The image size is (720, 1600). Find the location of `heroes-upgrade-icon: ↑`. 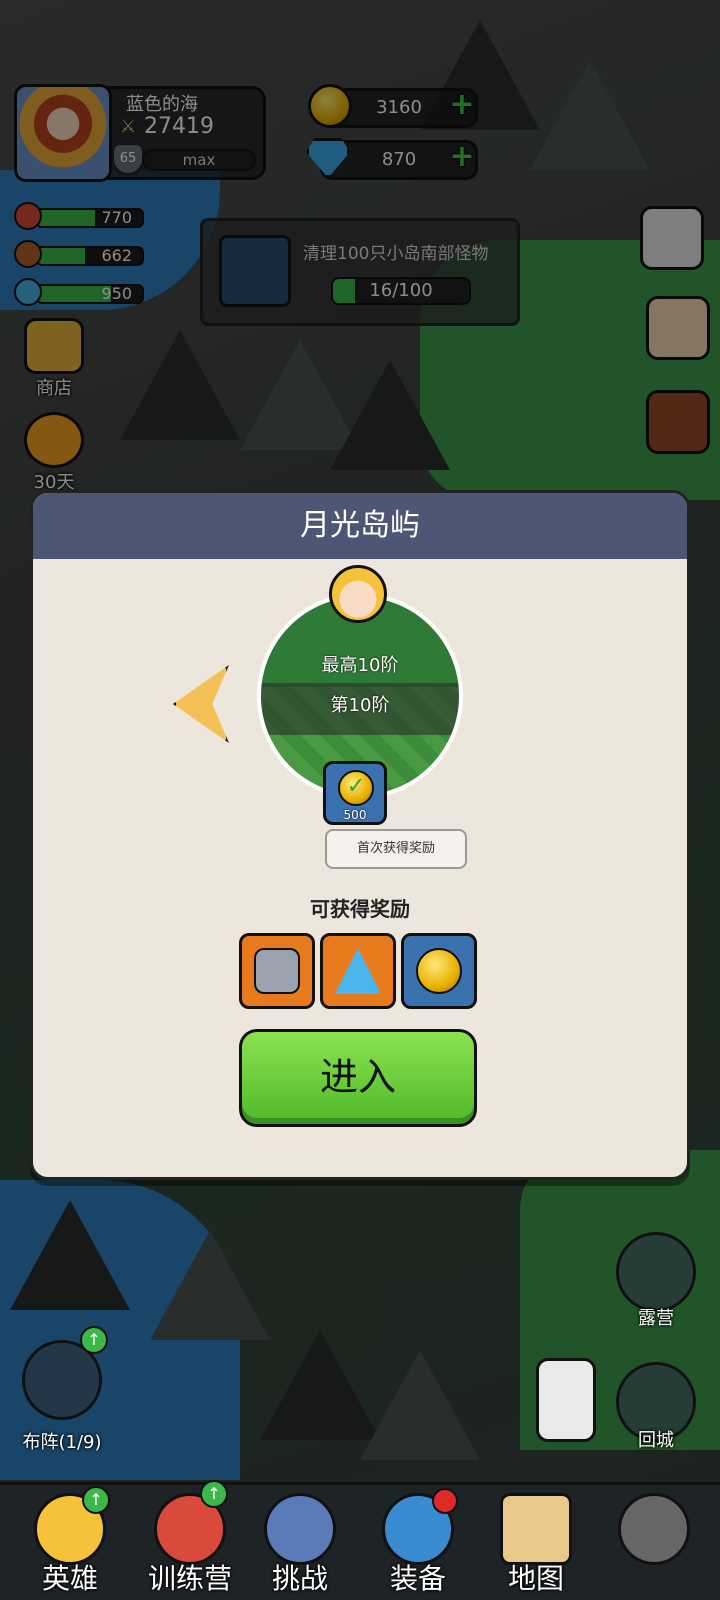

heroes-upgrade-icon: ↑ is located at coordinates (96, 1500).